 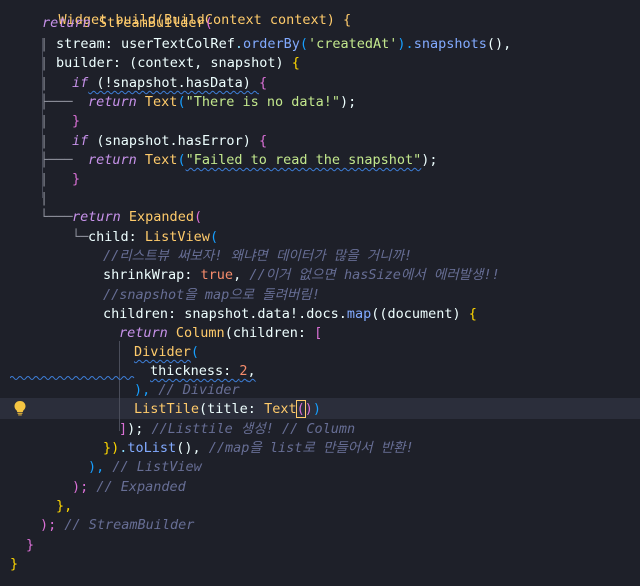 What do you see at coordinates (129, 525) in the screenshot?
I see `comment: // StreamBuilder` at bounding box center [129, 525].